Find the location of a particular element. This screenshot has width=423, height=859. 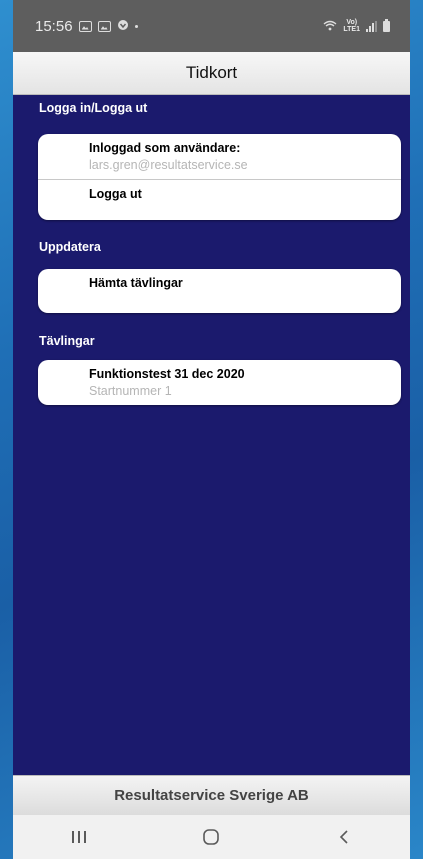

logout-button: Logga ut is located at coordinates (219, 200).